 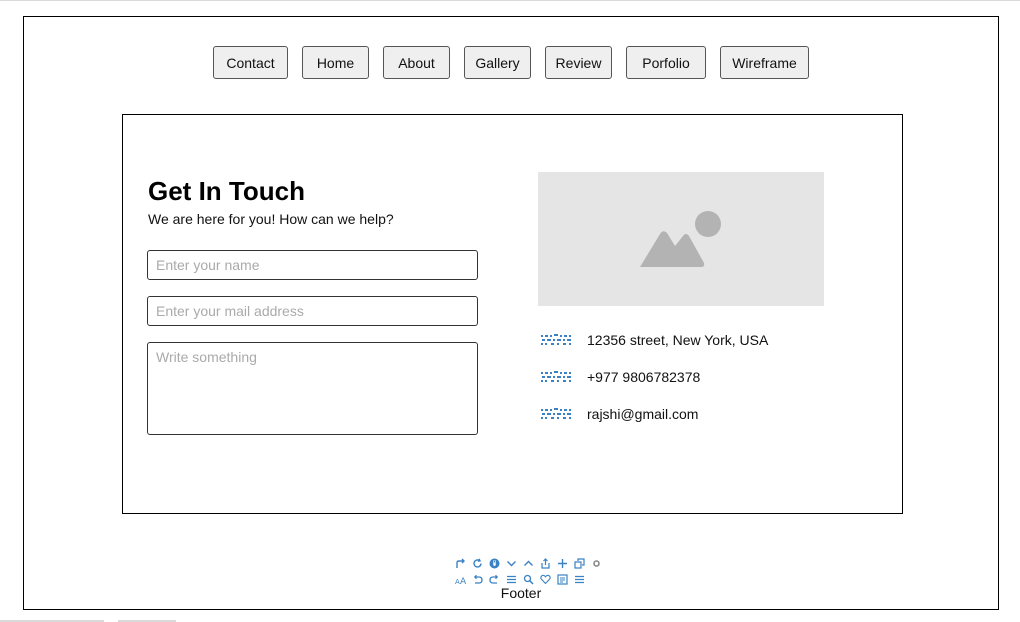 I want to click on toolbar-row-top, so click(x=529, y=563).